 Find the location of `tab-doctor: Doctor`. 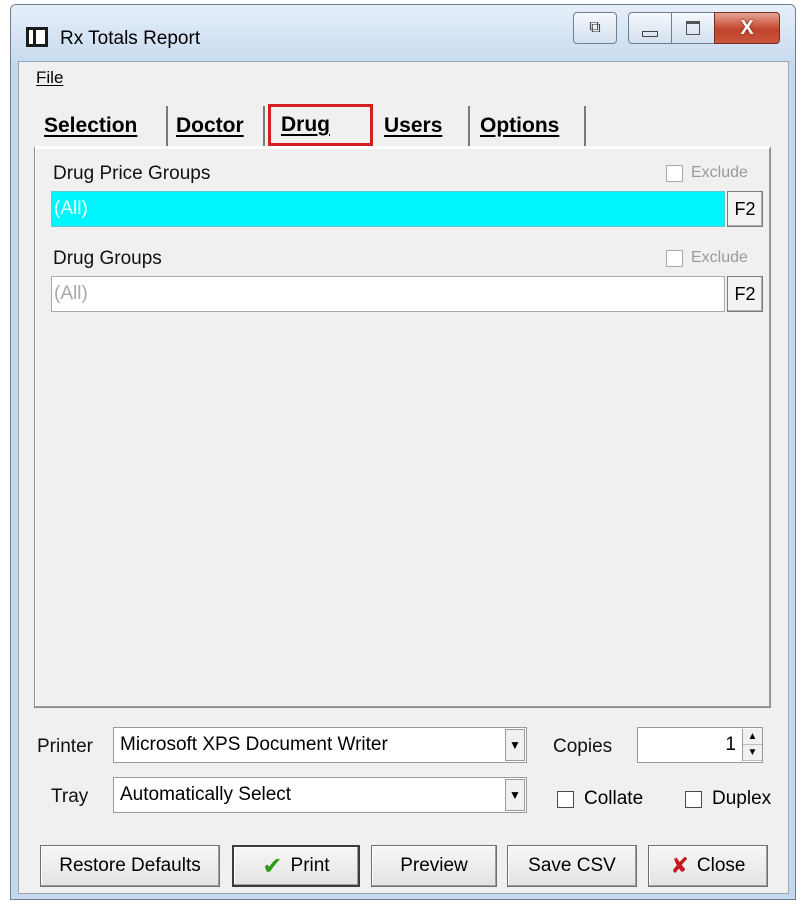

tab-doctor: Doctor is located at coordinates (217, 126).